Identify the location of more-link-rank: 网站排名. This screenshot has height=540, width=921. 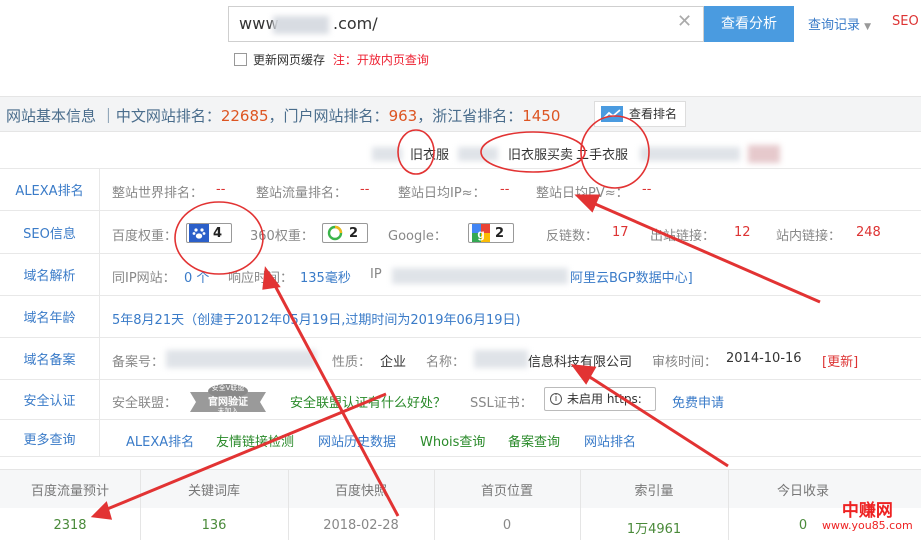
(610, 440).